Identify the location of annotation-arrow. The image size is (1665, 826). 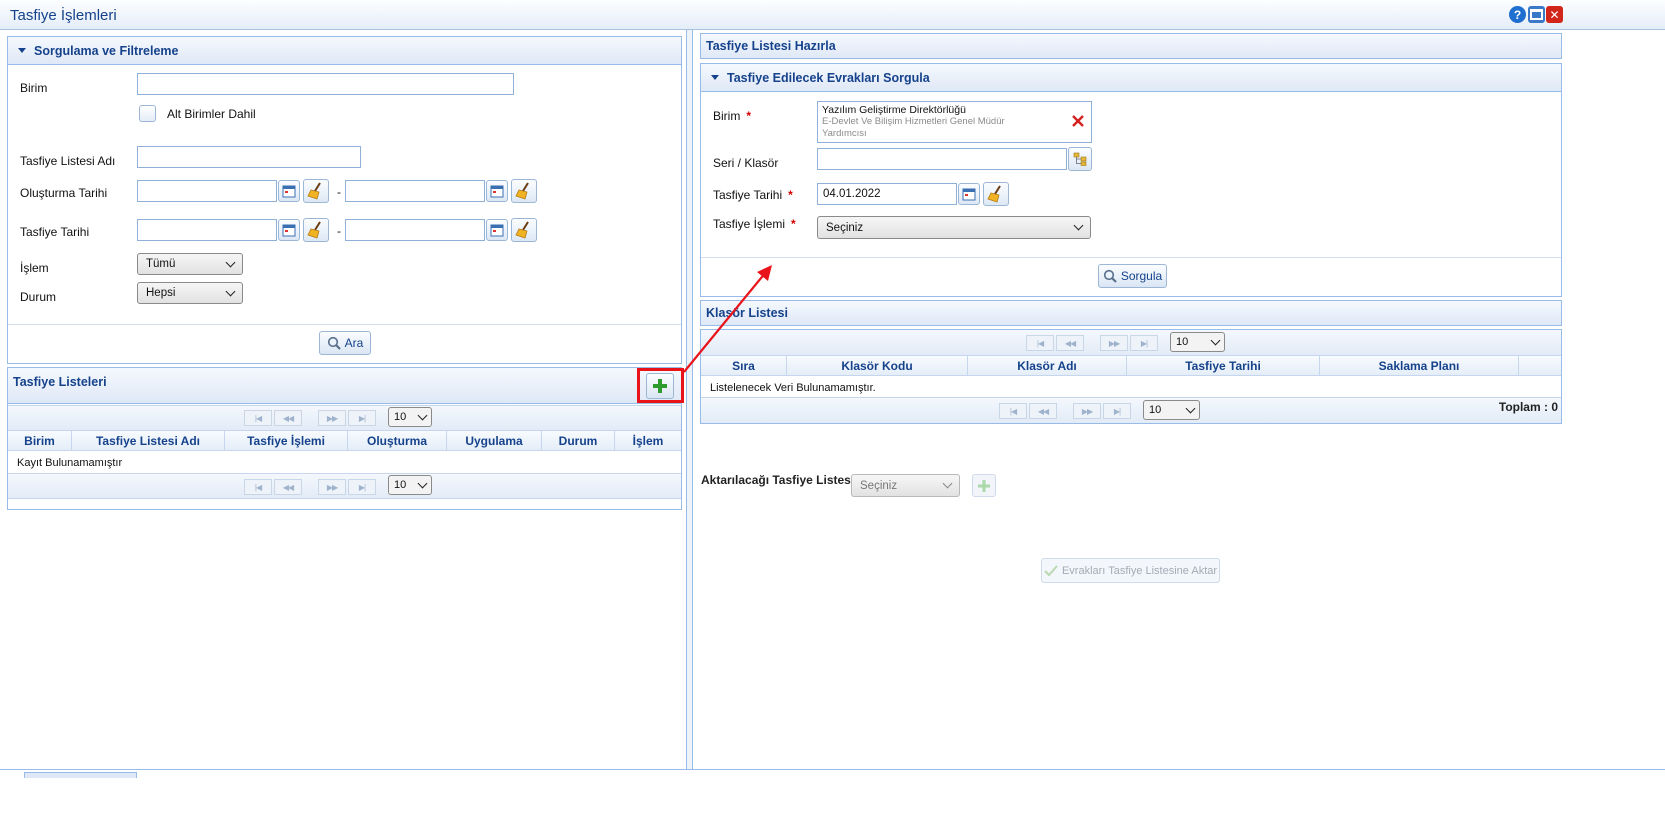
(727, 319).